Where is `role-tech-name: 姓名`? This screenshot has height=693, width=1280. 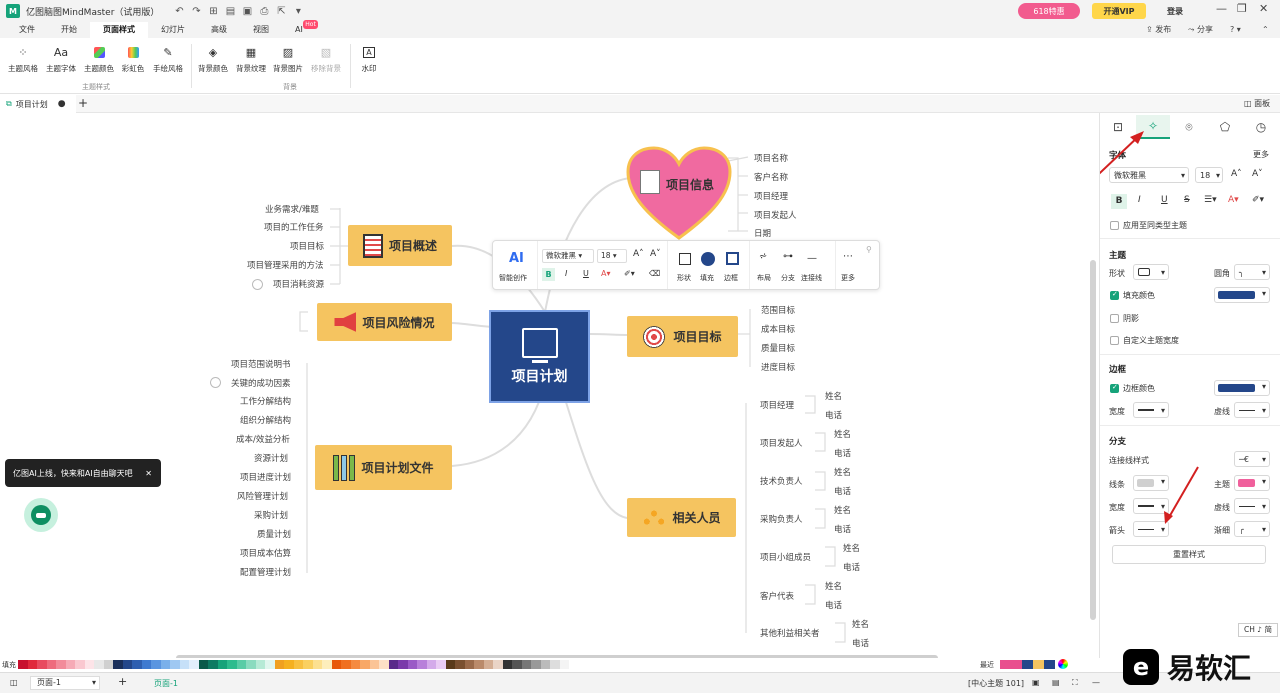 role-tech-name: 姓名 is located at coordinates (842, 472).